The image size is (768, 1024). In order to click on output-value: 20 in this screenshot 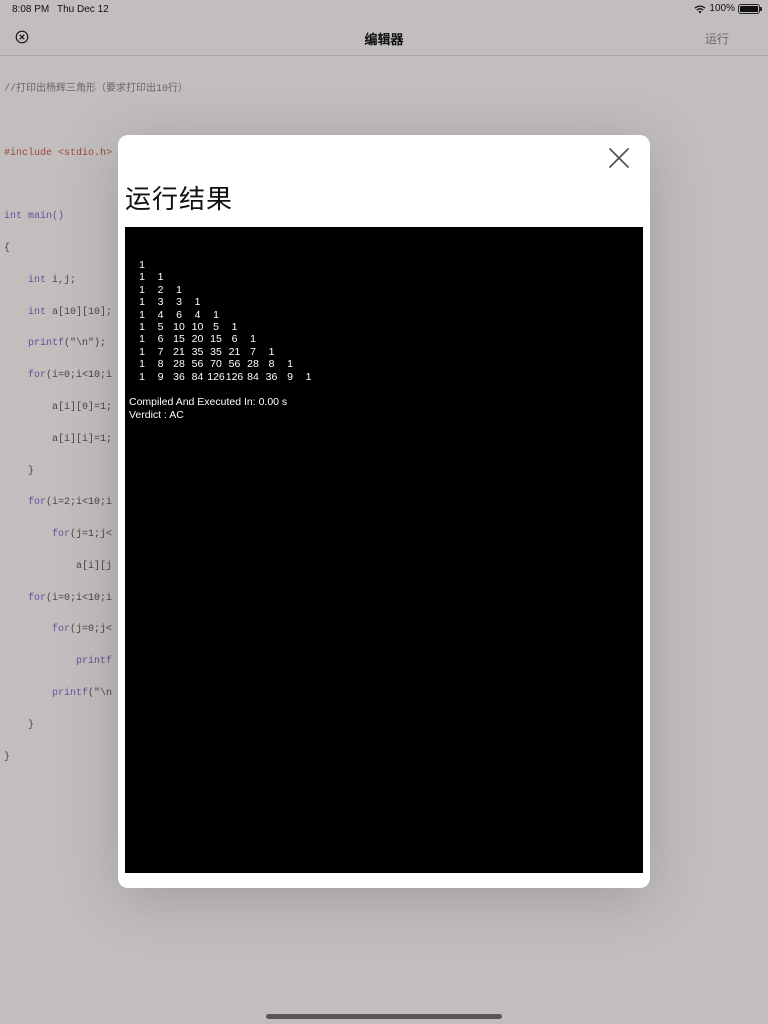, I will do `click(197, 339)`.